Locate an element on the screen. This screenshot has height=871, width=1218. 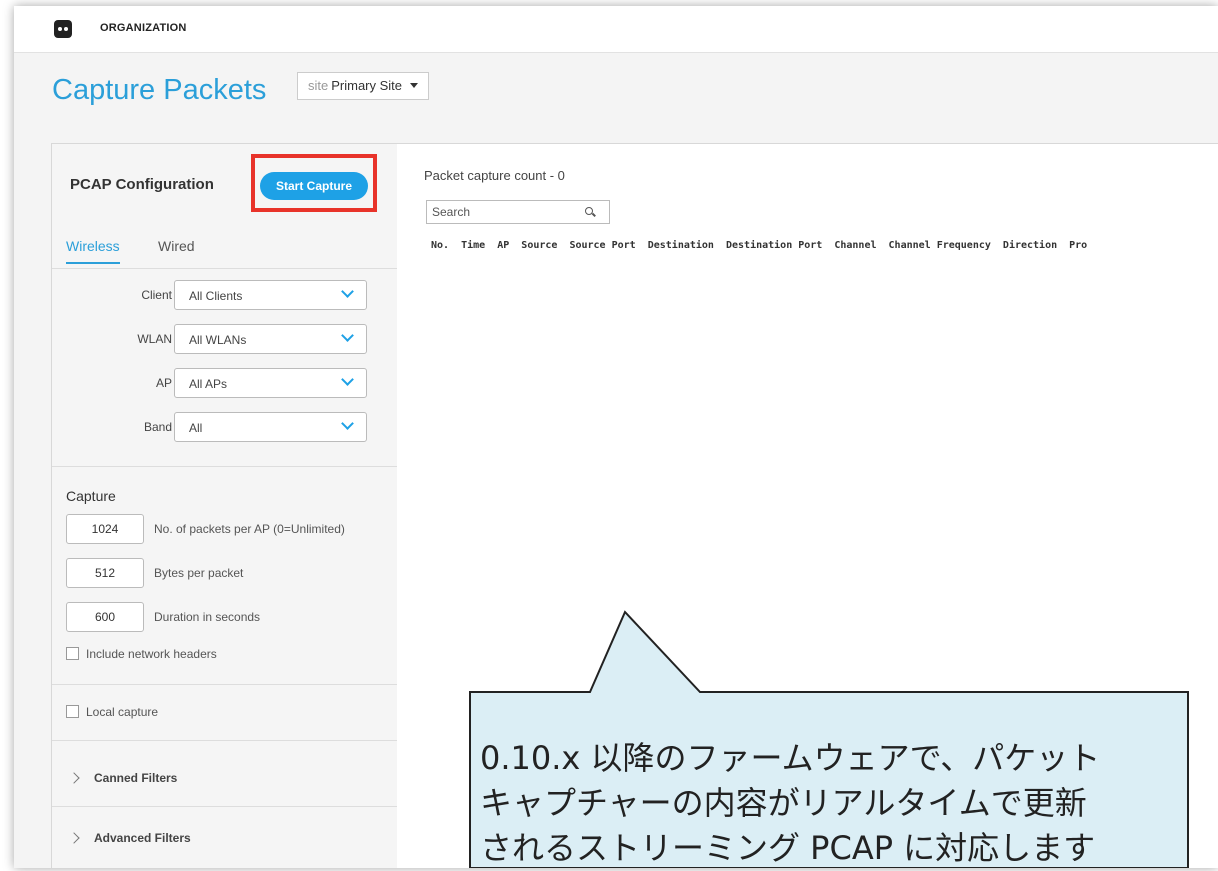
logo-icon is located at coordinates (63, 29).